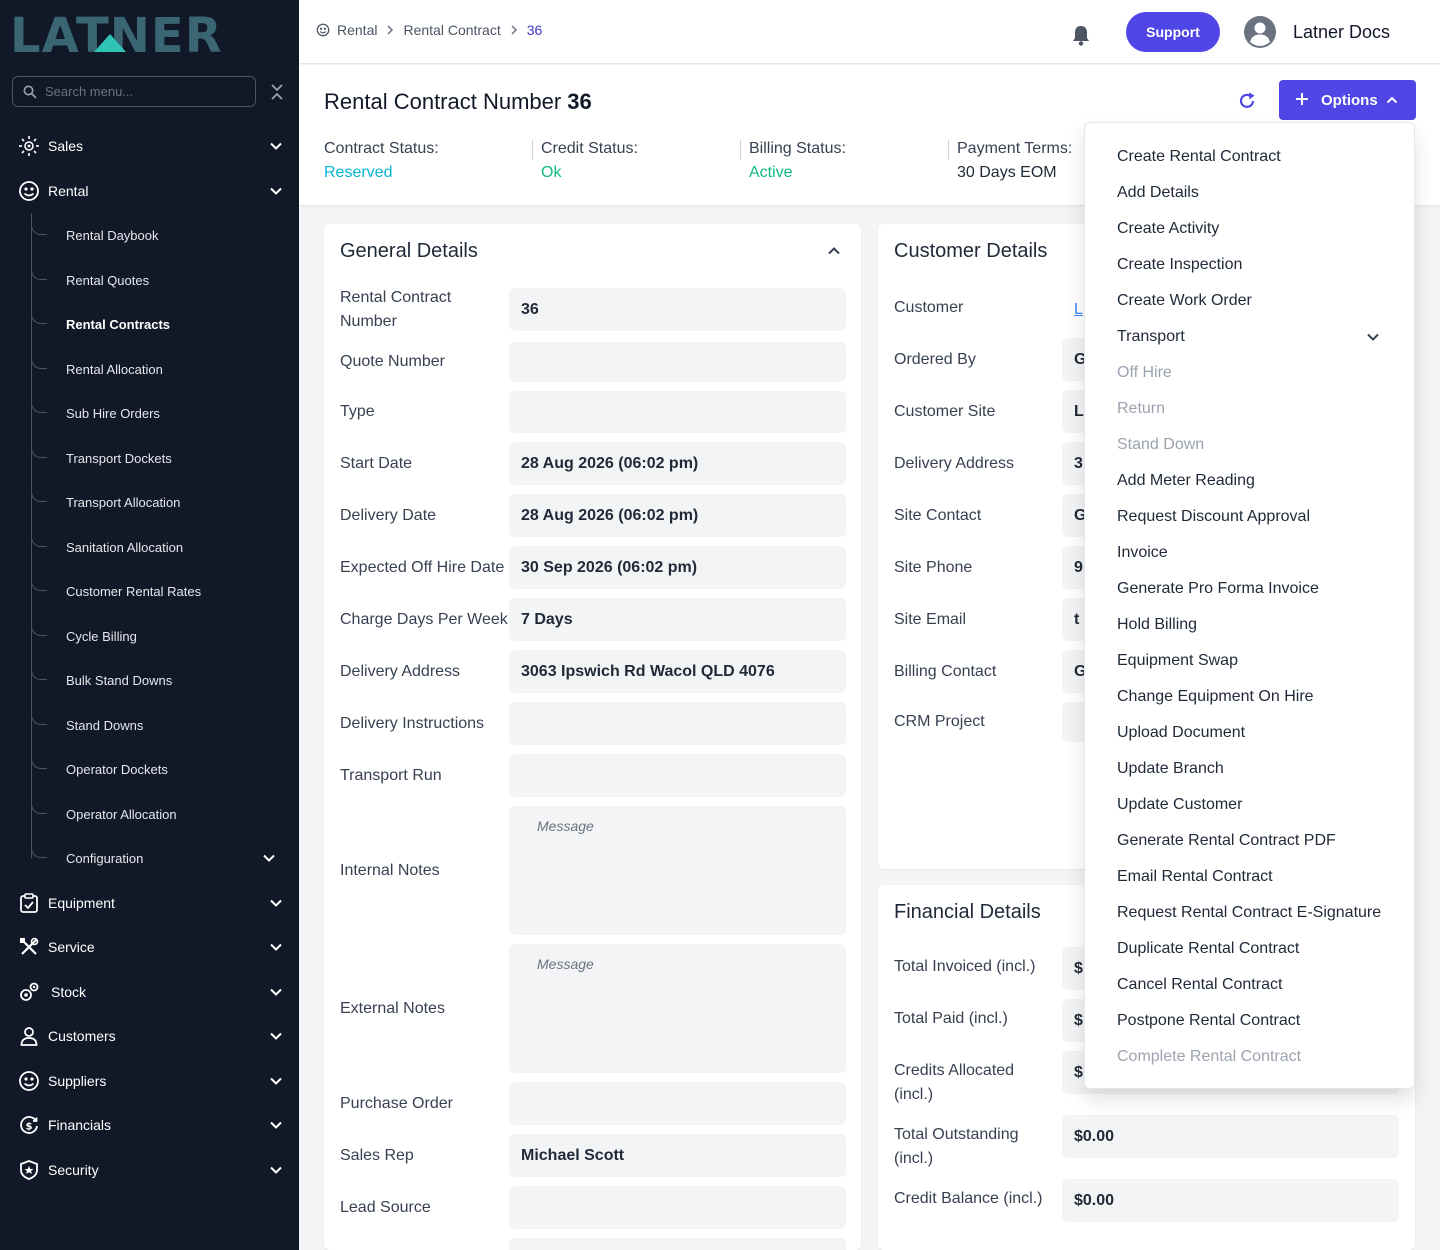 This screenshot has height=1250, width=1440. Describe the element at coordinates (357, 30) in the screenshot. I see `breadcrumb-rental: Rental` at that location.